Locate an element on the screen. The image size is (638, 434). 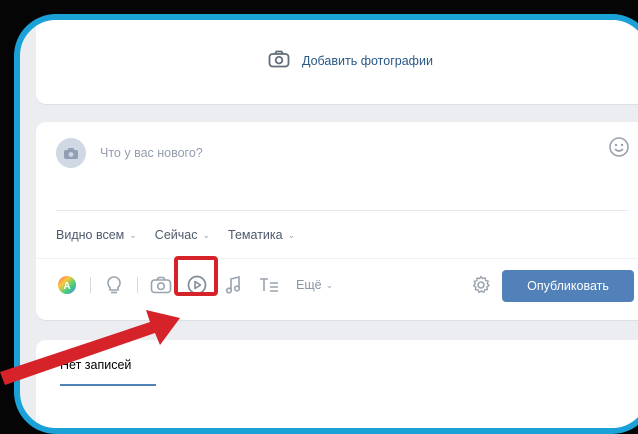
topic-dropdown: Тематика ⌄ is located at coordinates (261, 235).